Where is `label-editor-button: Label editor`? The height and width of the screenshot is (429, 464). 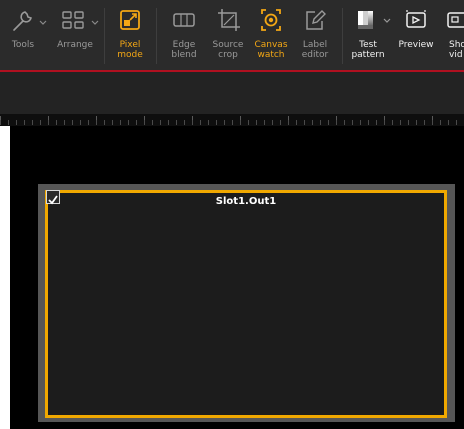
label-editor-button: Label editor is located at coordinates (315, 35).